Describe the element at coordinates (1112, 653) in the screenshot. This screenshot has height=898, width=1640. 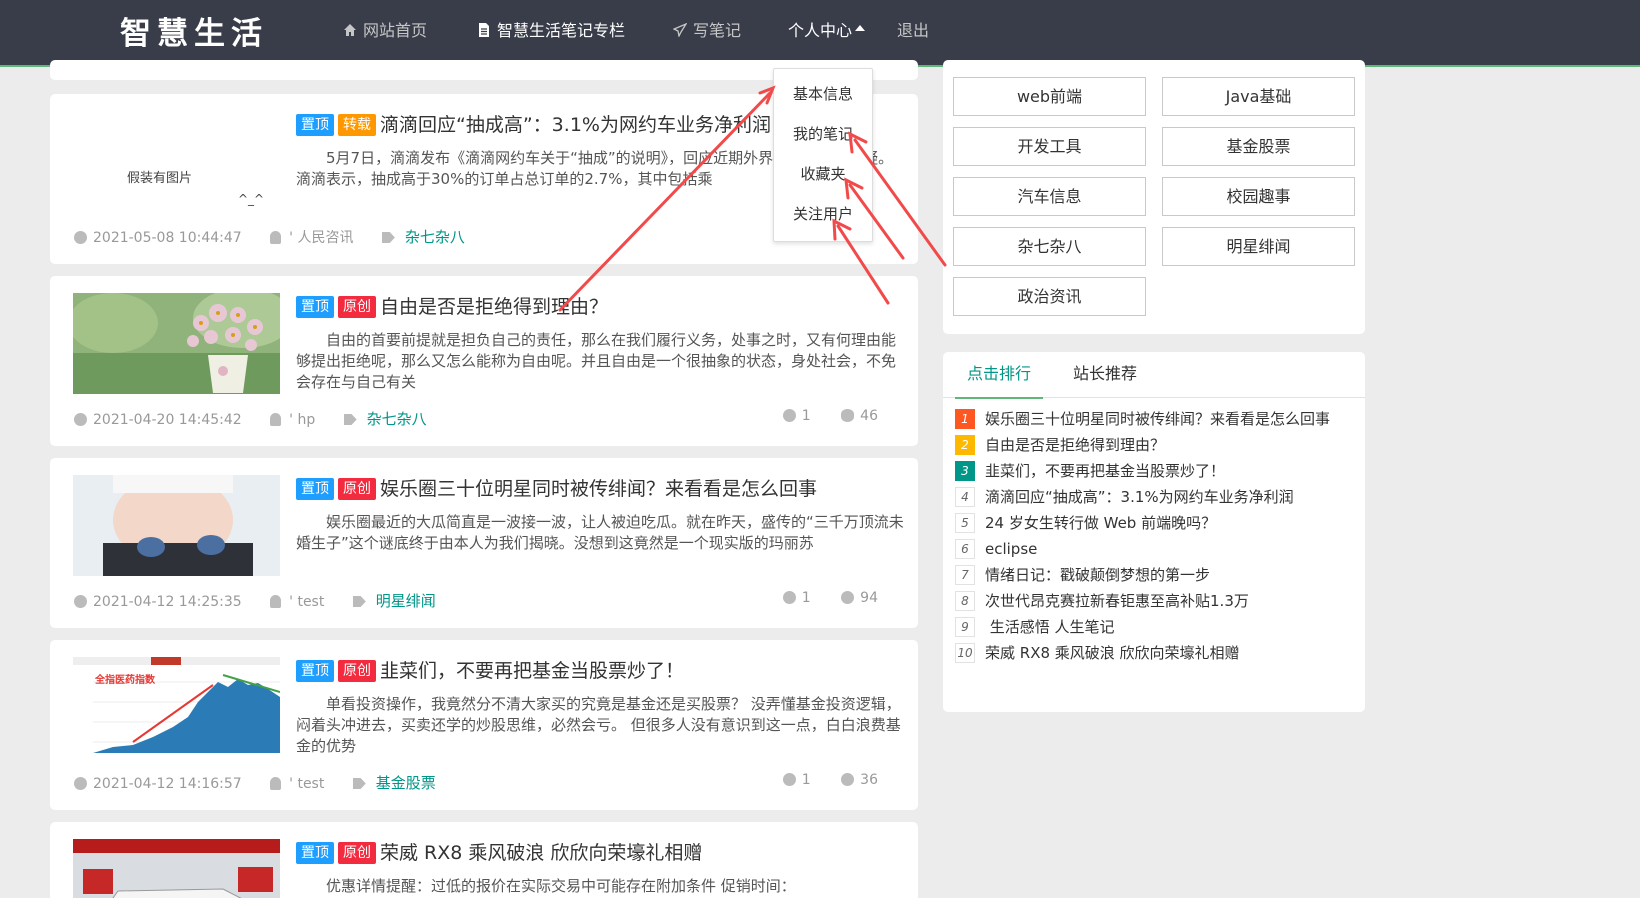
I see `rank-title: 荣威 RX8 乘风破浪 欣欣向荣壕礼相赠` at that location.